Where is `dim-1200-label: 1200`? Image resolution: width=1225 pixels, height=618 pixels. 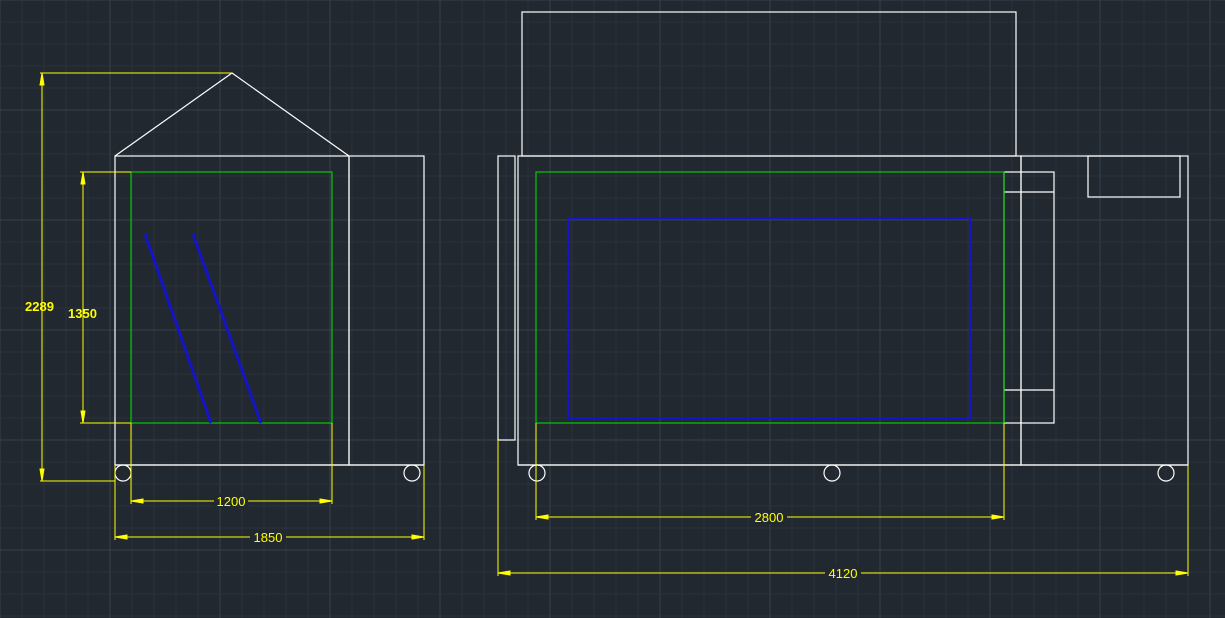 dim-1200-label: 1200 is located at coordinates (231, 501).